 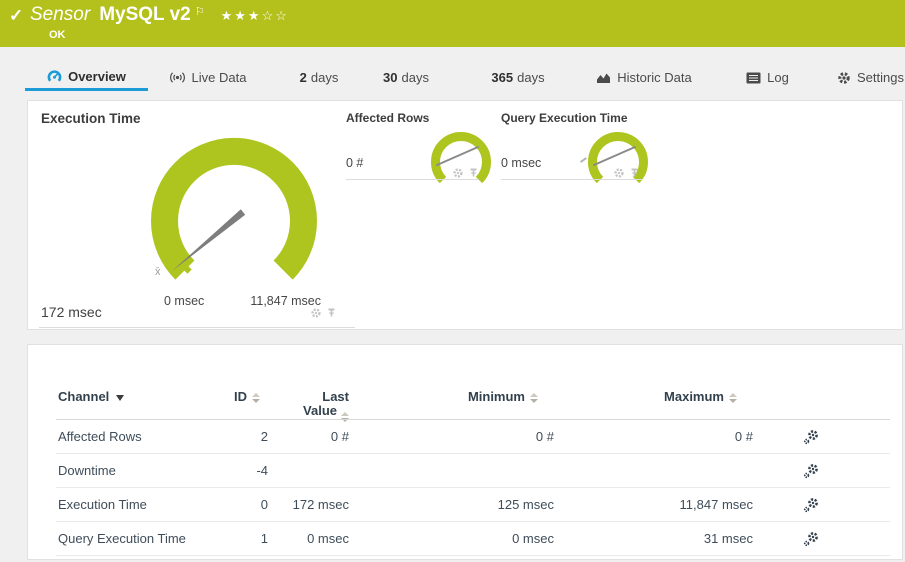 I want to click on priority-stars: ★★★☆☆, so click(x=255, y=16).